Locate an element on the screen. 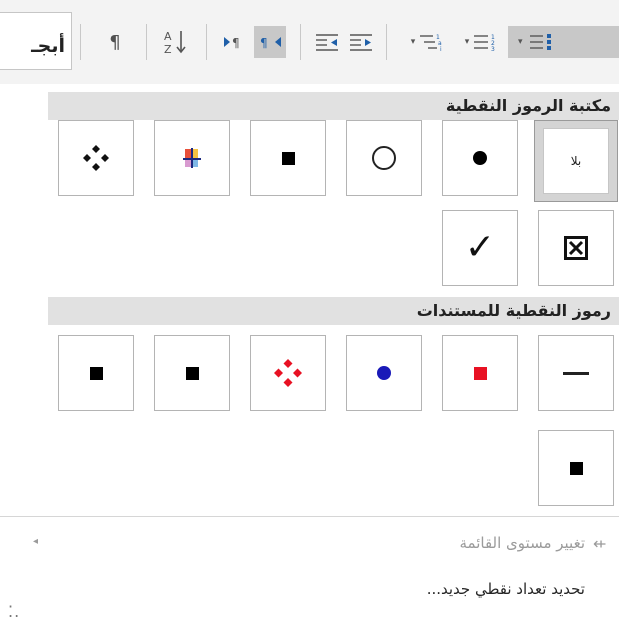 Image resolution: width=619 pixels, height=630 pixels. svg-text: Z is located at coordinates (168, 49).